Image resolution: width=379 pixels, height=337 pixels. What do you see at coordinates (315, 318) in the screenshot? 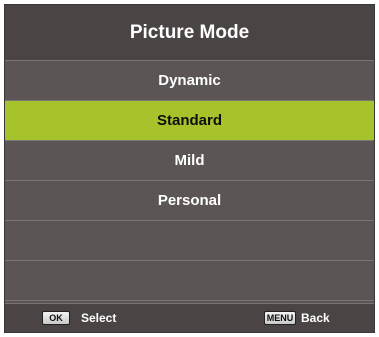
I see `back-hint-label: Back` at bounding box center [315, 318].